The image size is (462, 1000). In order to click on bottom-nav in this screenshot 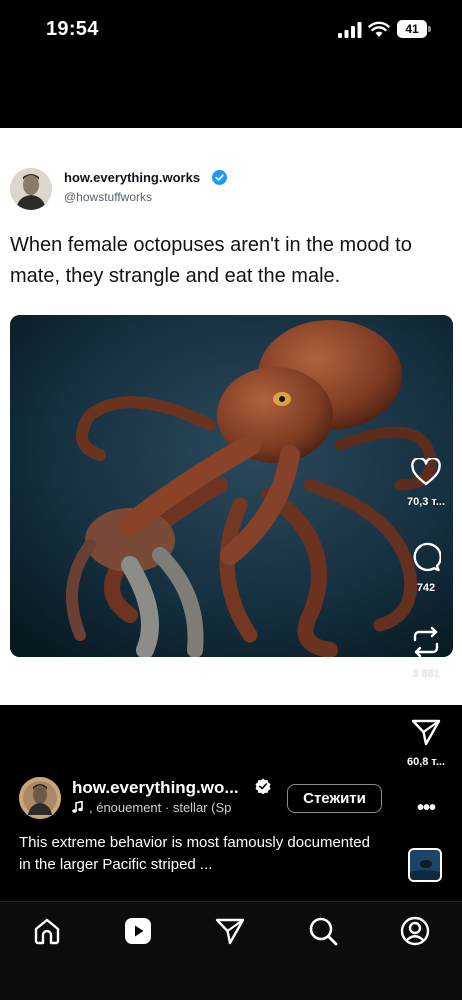, I will do `click(231, 950)`.